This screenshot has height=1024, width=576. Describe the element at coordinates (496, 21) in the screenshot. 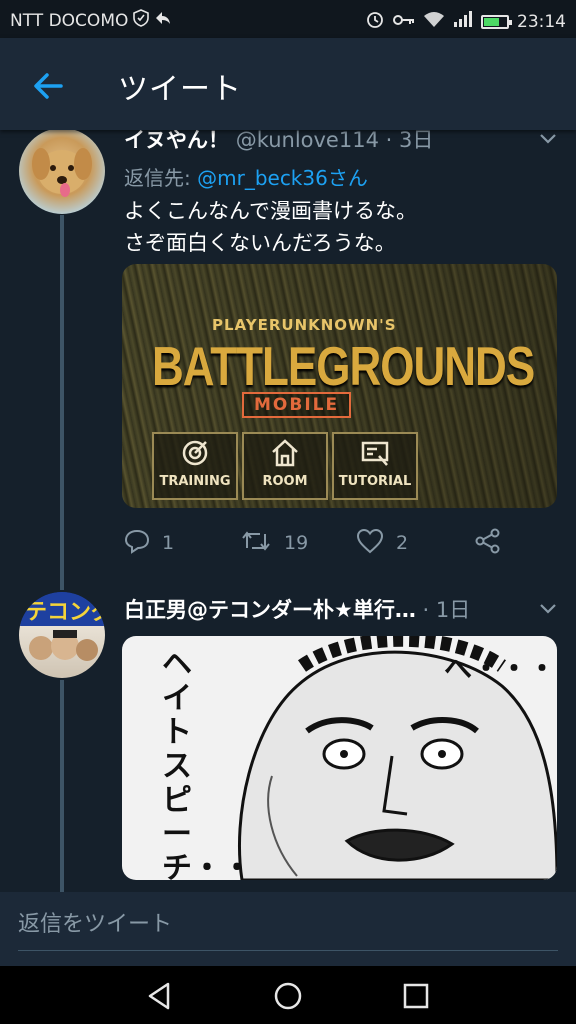

I see `battery-icon` at that location.